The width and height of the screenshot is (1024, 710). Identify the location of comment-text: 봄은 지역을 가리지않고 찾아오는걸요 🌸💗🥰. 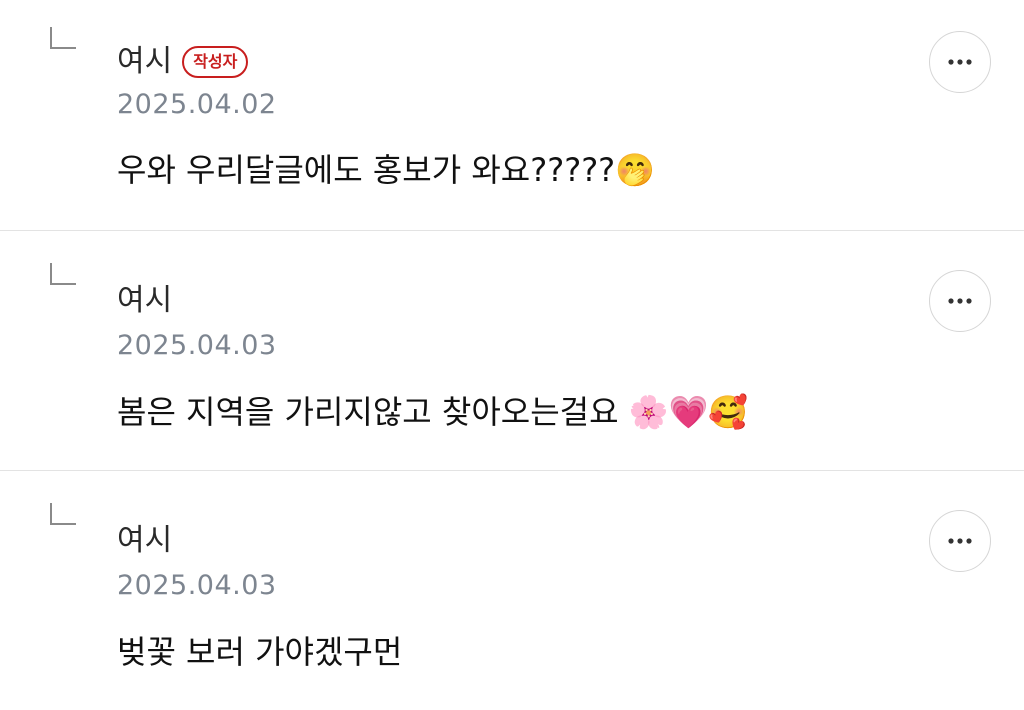
(433, 412).